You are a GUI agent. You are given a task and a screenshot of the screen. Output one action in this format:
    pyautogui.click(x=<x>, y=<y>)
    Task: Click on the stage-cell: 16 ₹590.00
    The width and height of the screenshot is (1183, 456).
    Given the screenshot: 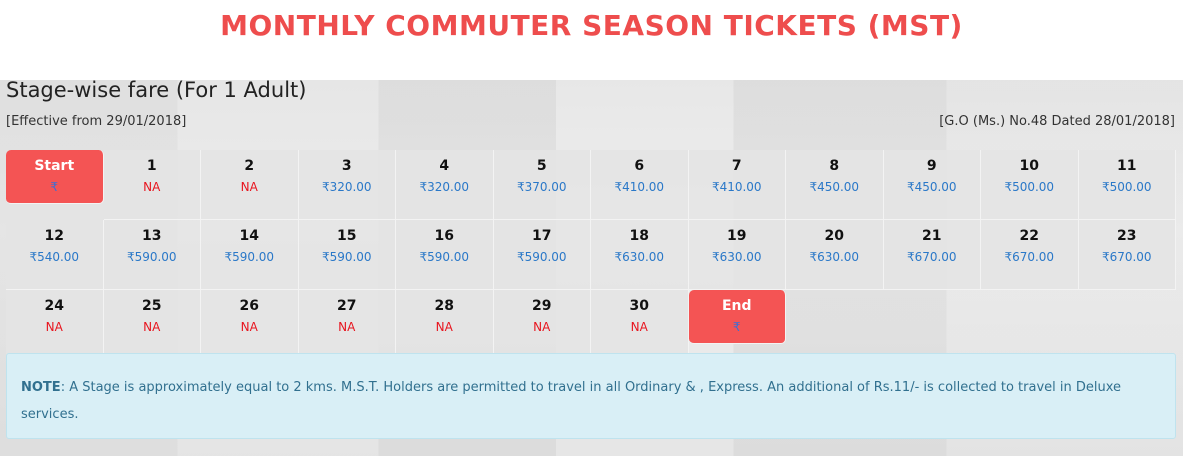 What is the action you would take?
    pyautogui.click(x=445, y=255)
    